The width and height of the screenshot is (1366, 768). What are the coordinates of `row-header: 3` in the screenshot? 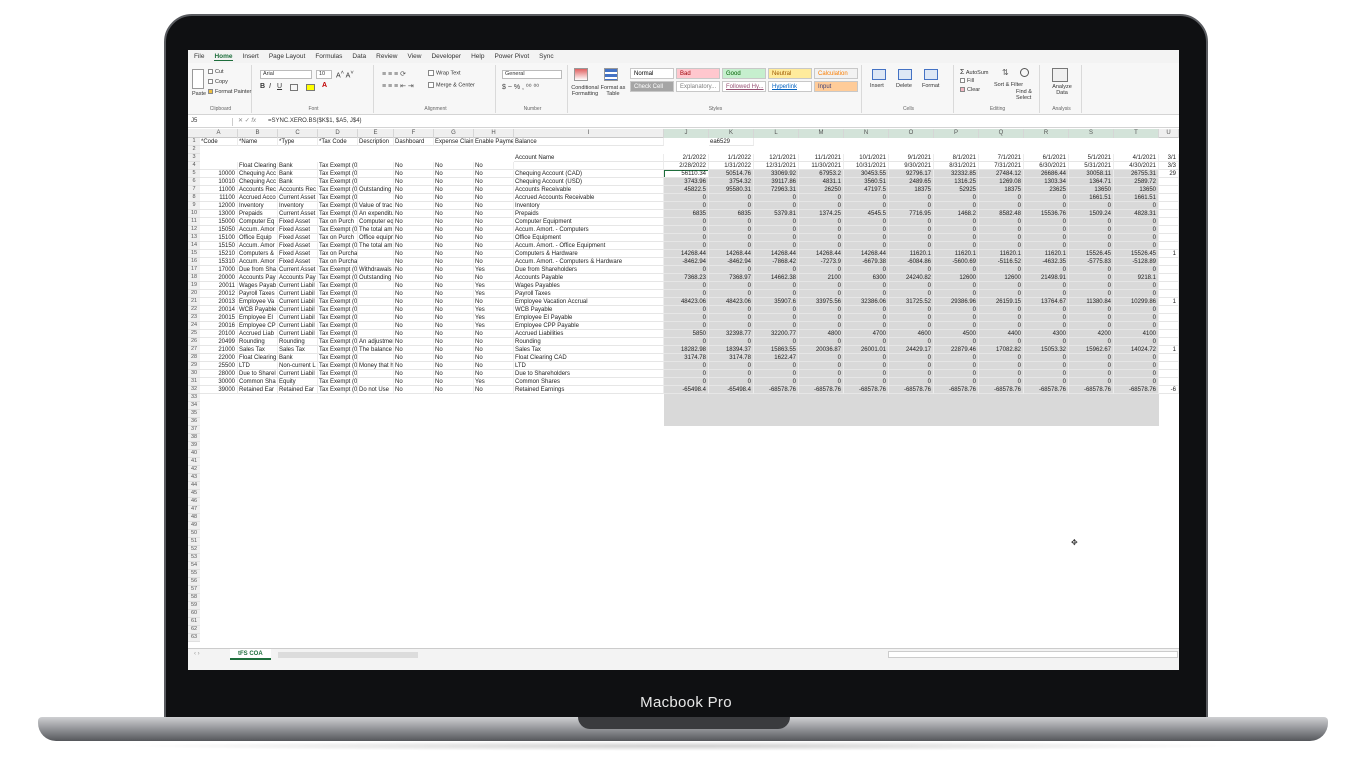 It's located at (194, 158).